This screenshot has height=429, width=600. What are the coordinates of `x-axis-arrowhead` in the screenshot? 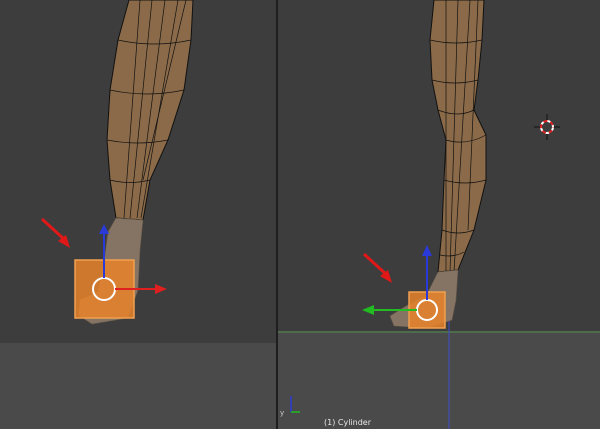 It's located at (161, 289).